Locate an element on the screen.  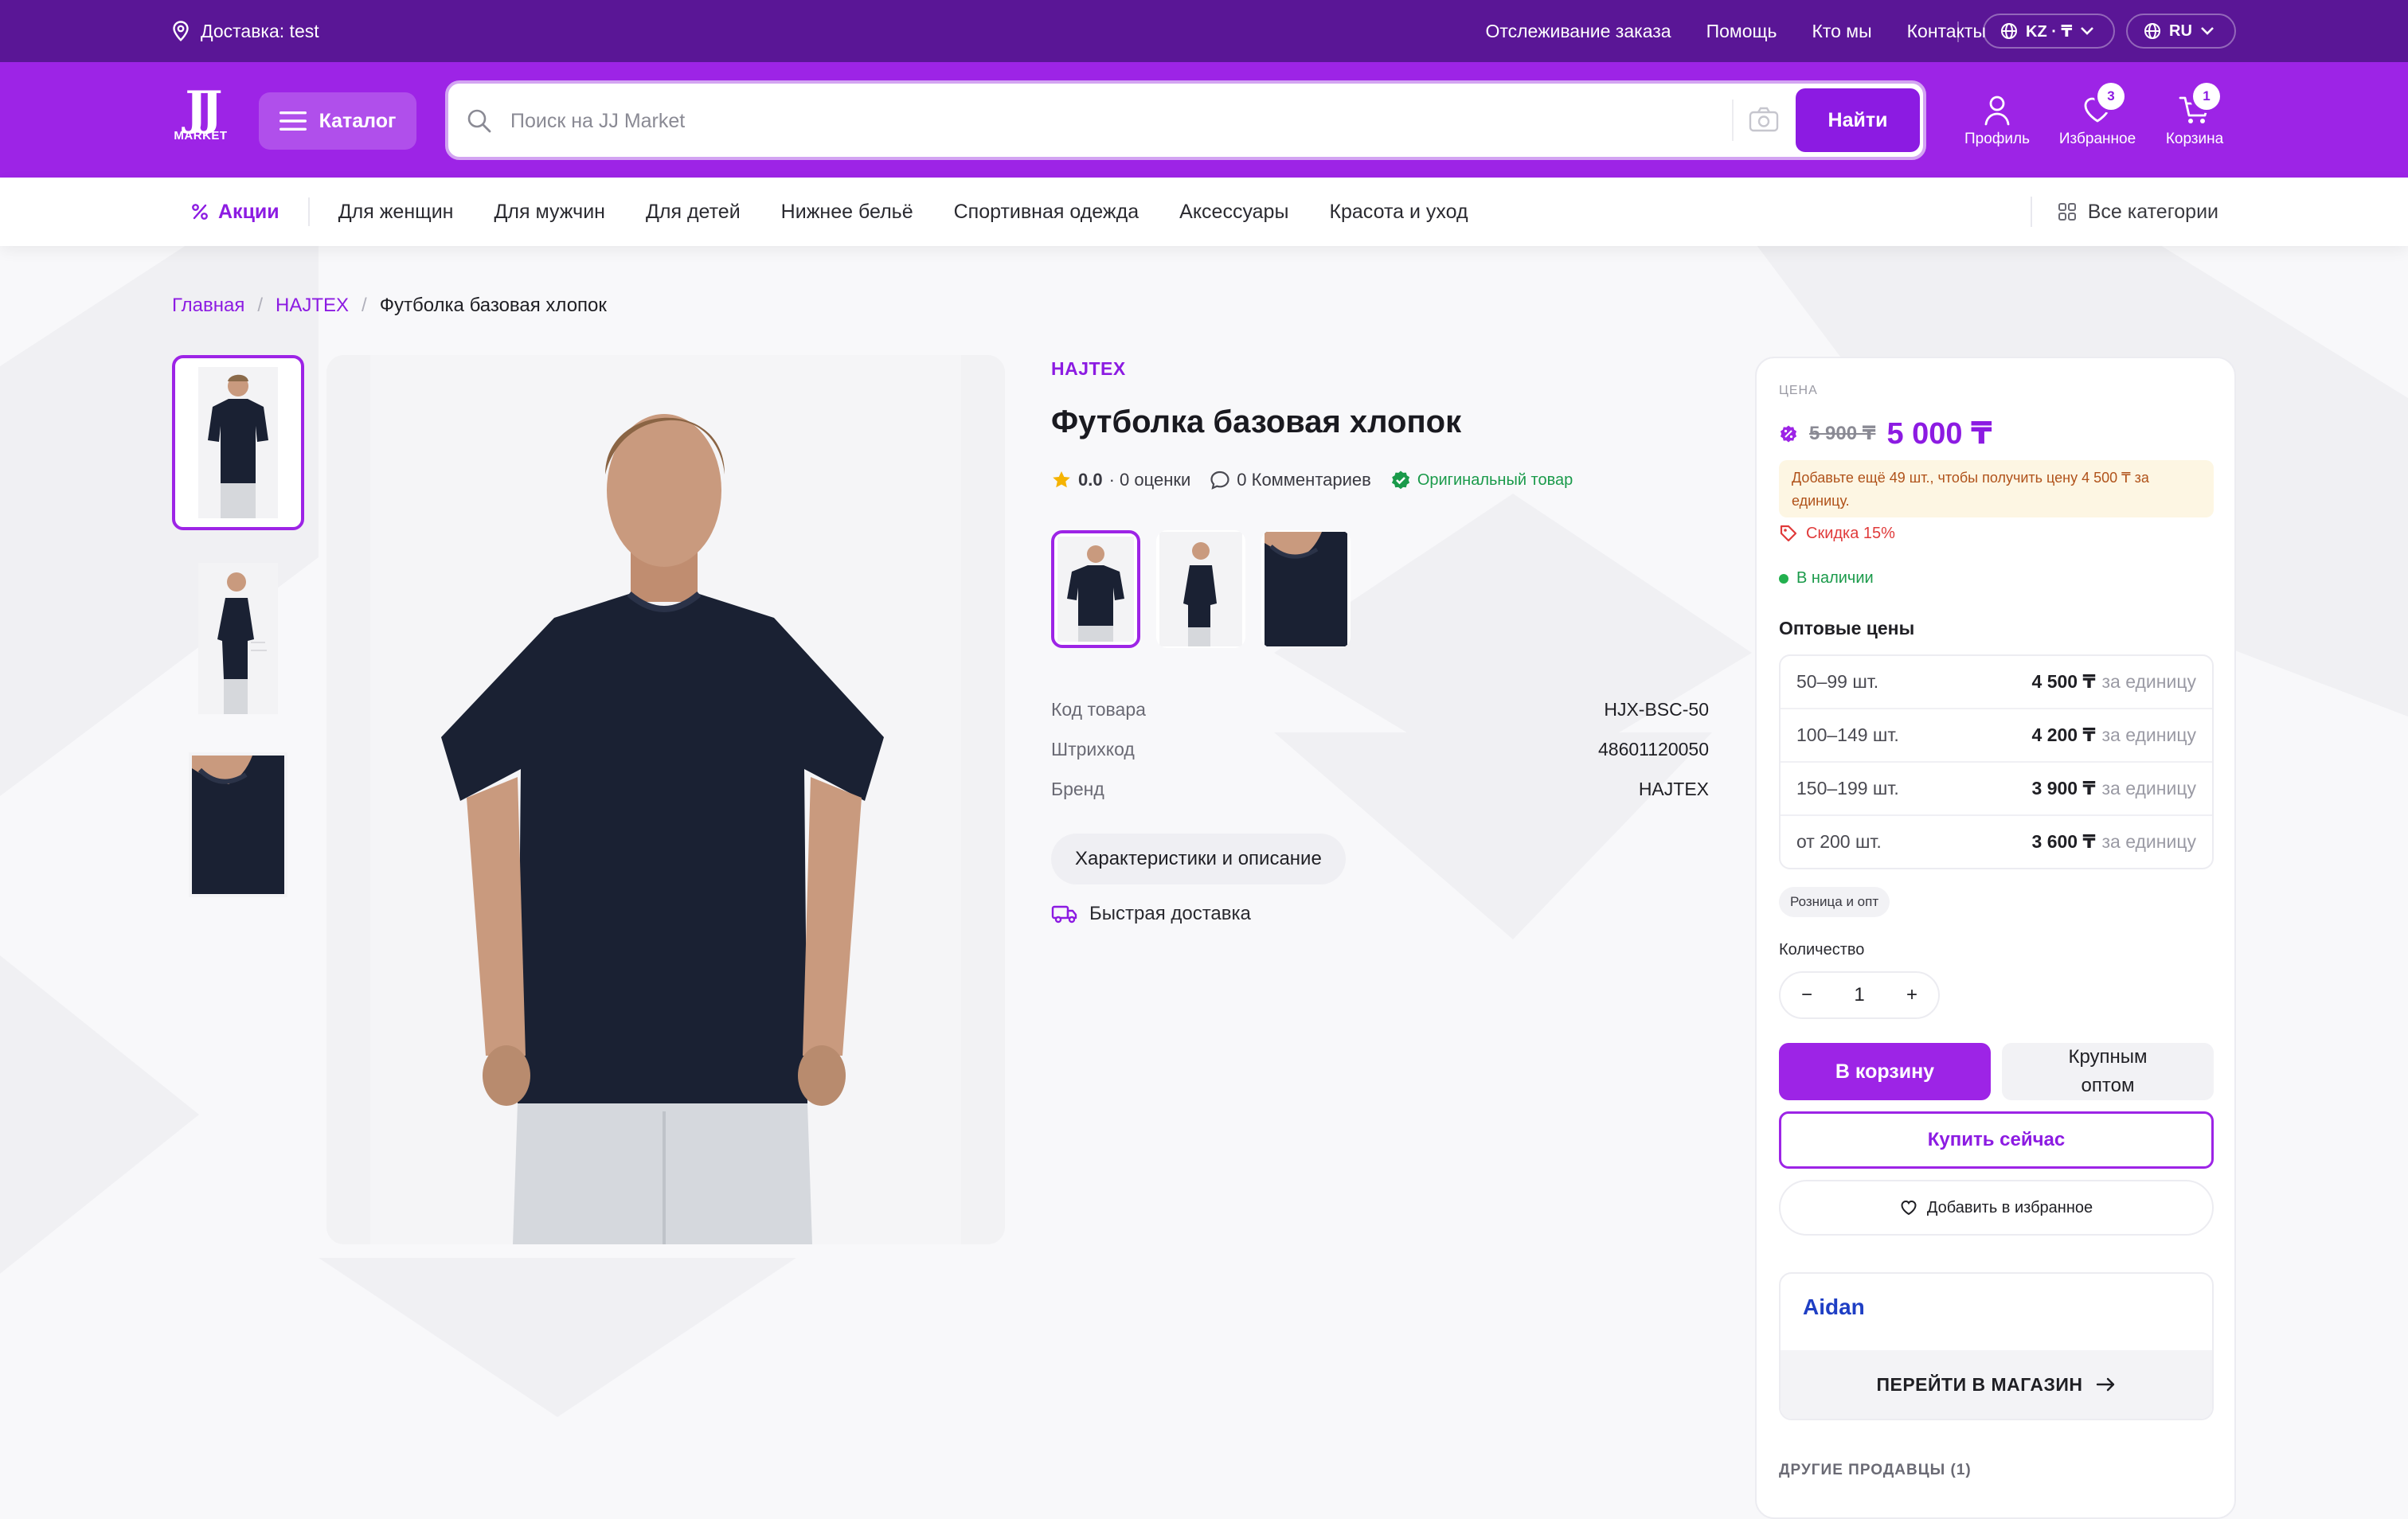
all-categories-button: Все категории is located at coordinates (2138, 212).